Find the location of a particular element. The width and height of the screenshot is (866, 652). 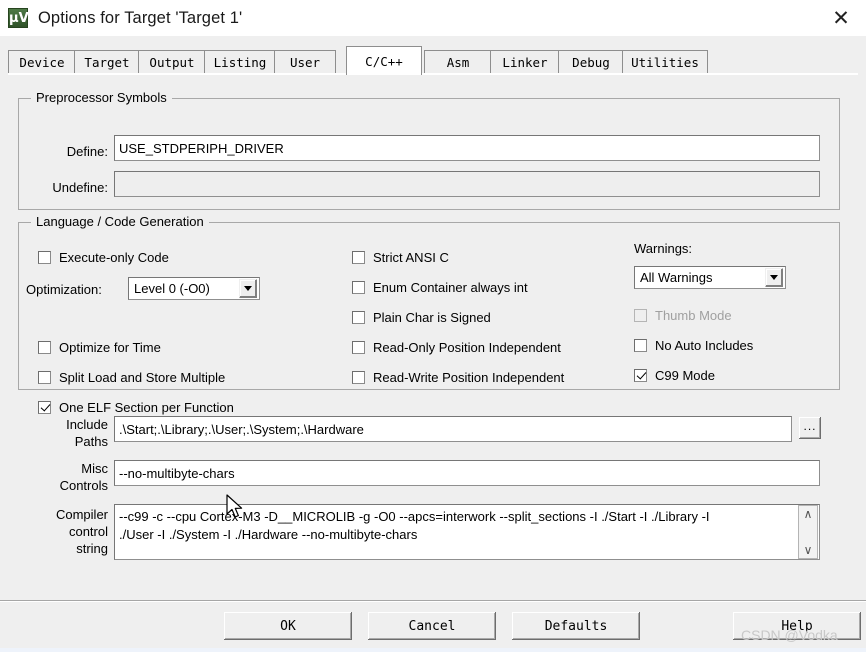

ok-button: OK is located at coordinates (288, 626).